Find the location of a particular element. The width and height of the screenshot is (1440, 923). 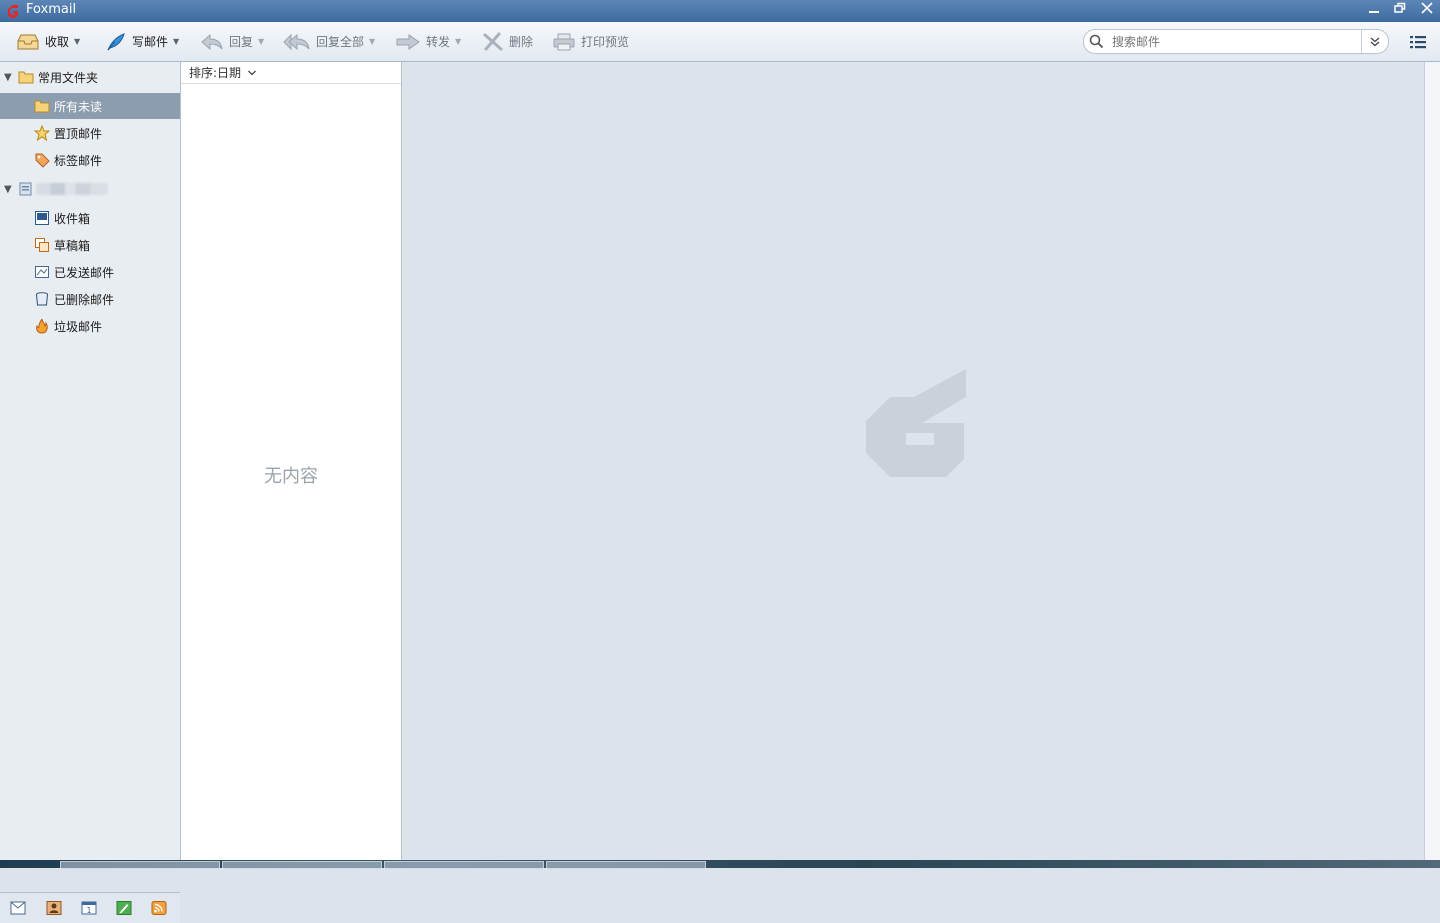

folder-sent: 已发送邮件 is located at coordinates (90, 272).